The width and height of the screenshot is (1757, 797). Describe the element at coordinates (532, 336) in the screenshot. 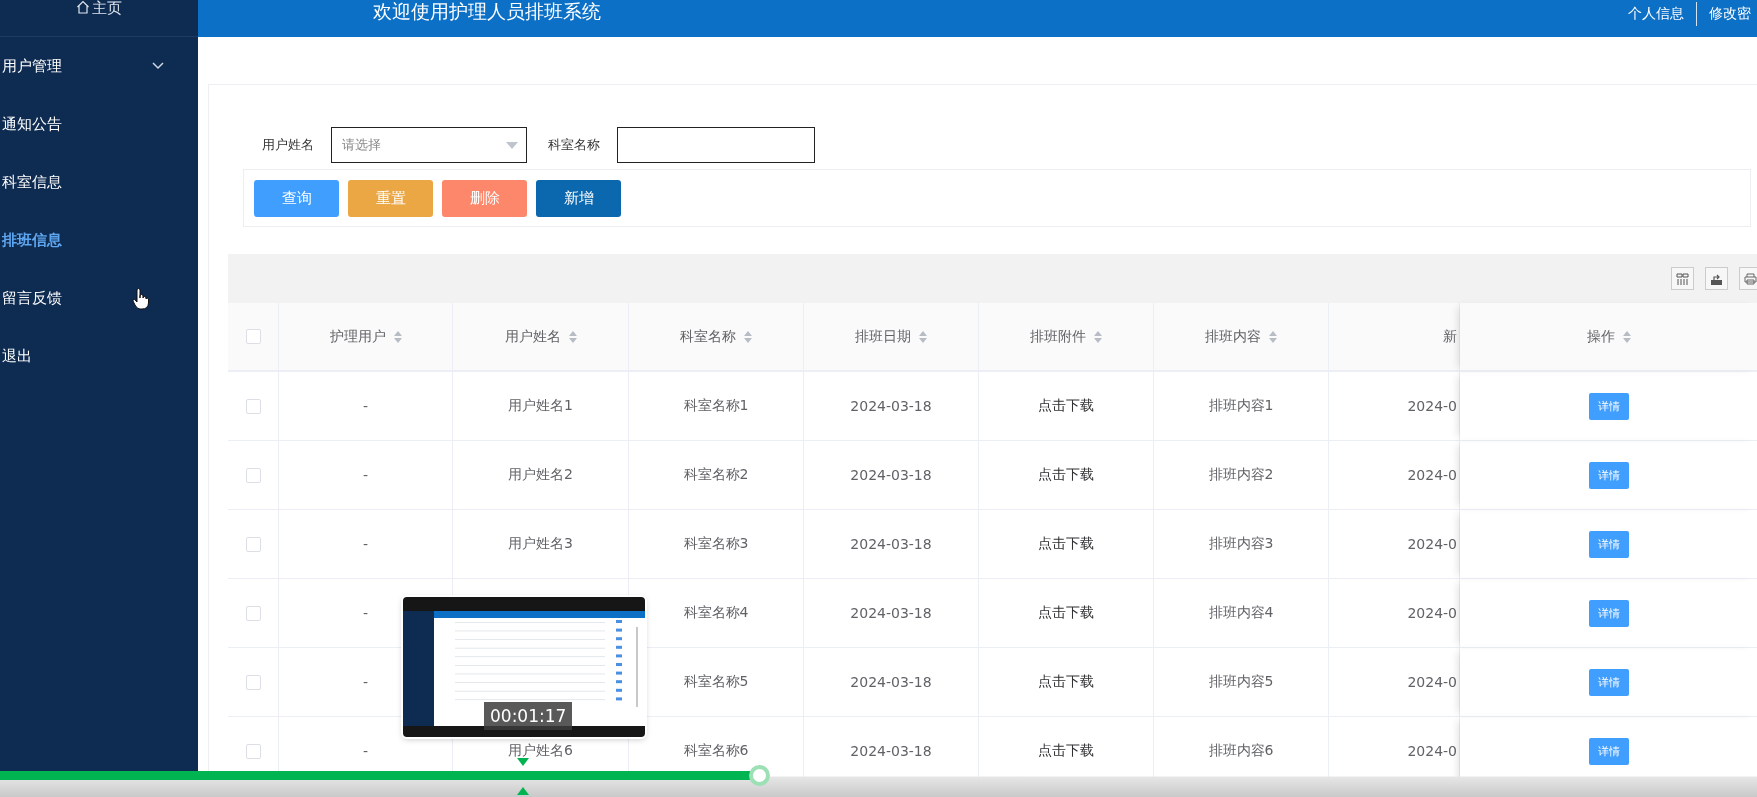

I see `column-header: 用户姓名` at that location.